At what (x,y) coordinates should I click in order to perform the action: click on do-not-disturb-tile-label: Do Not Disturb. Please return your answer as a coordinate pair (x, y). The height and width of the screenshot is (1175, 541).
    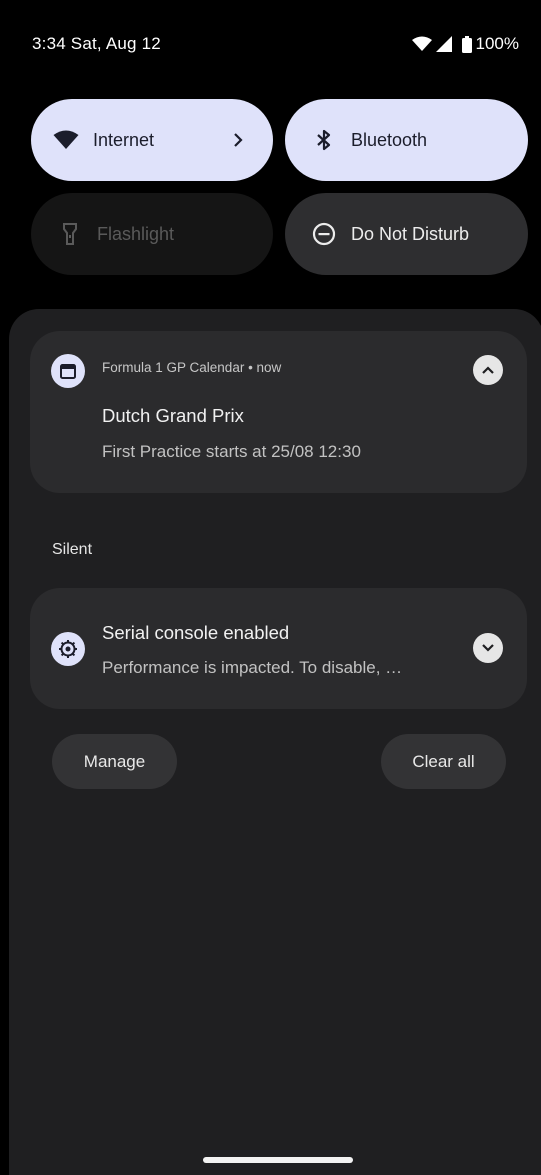
    Looking at the image, I should click on (410, 233).